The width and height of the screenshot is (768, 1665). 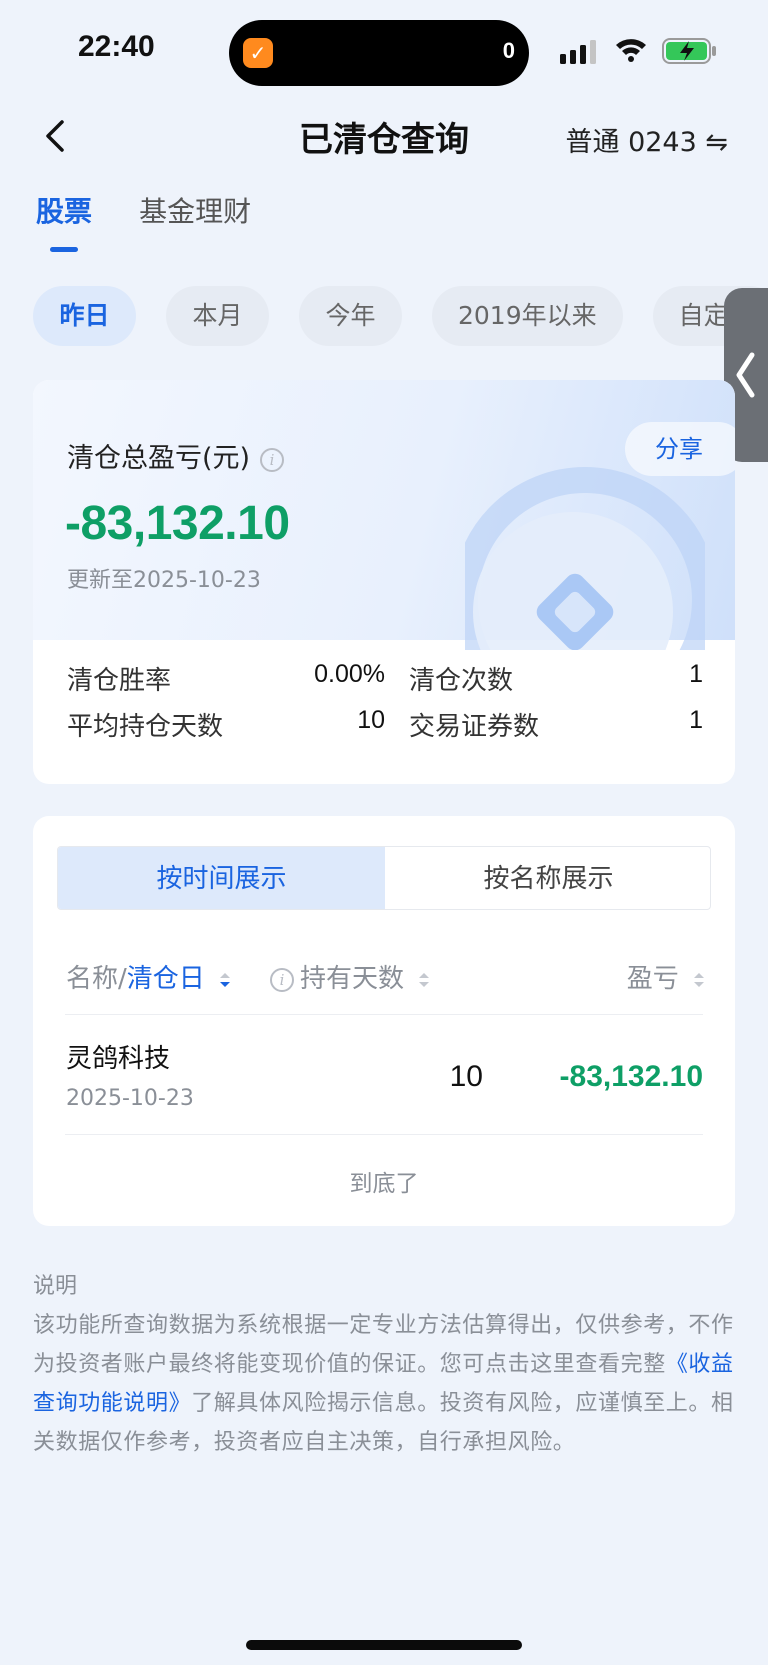 I want to click on chevron-left-icon, so click(x=745, y=375).